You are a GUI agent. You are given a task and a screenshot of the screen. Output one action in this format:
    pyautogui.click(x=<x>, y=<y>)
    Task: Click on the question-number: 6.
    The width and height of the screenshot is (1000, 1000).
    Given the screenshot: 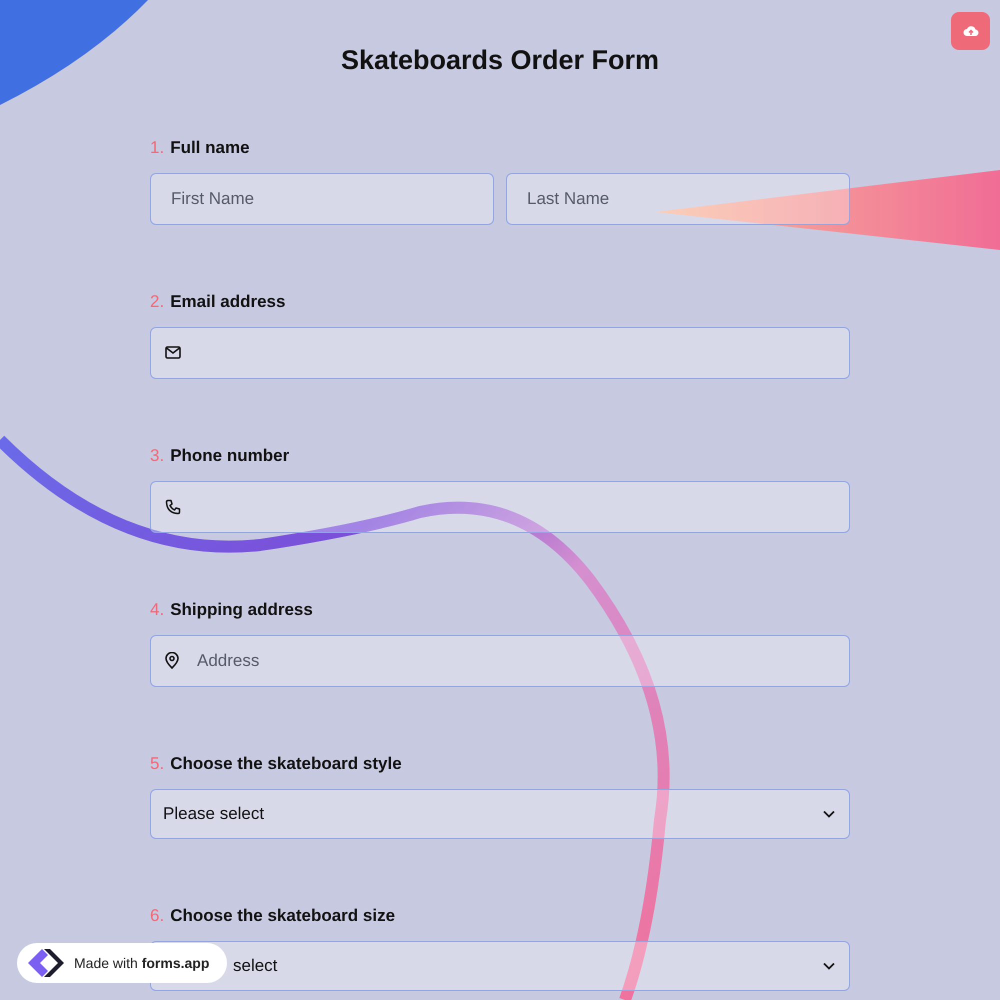 What is the action you would take?
    pyautogui.click(x=157, y=915)
    